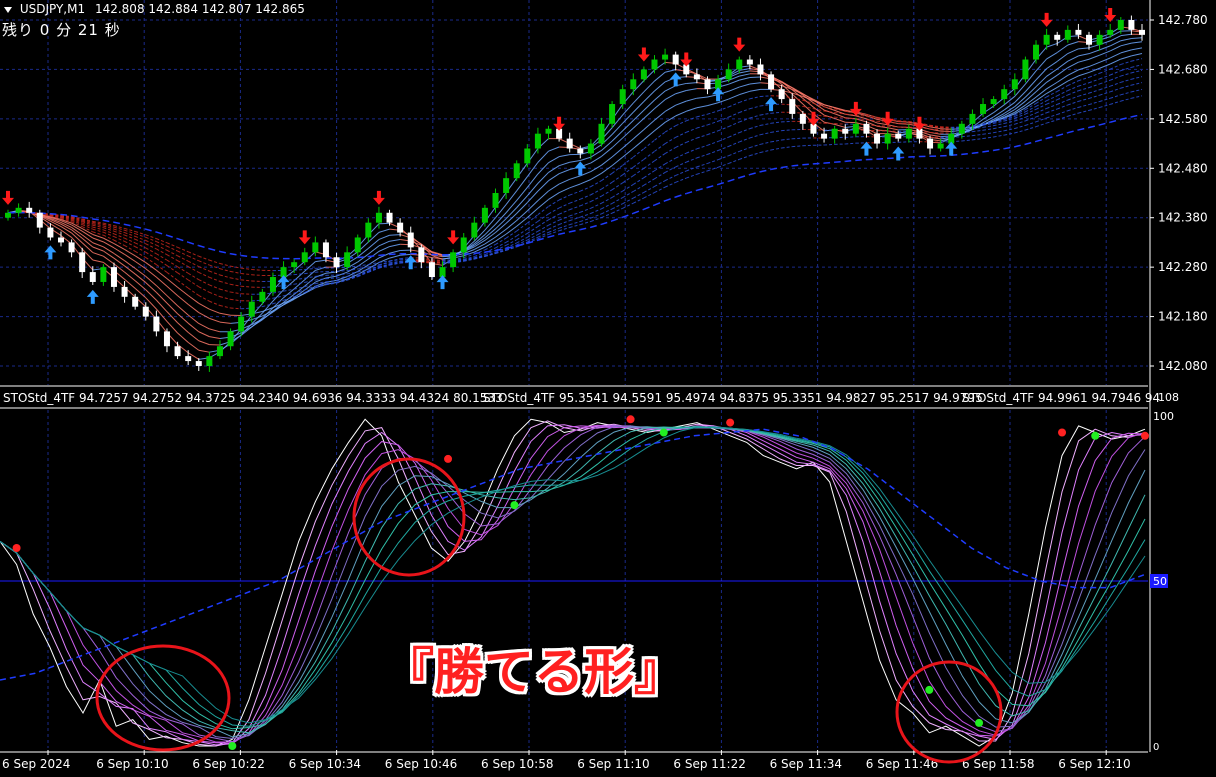 This screenshot has height=777, width=1216. I want to click on price-tick-label: 142.280, so click(1183, 267).